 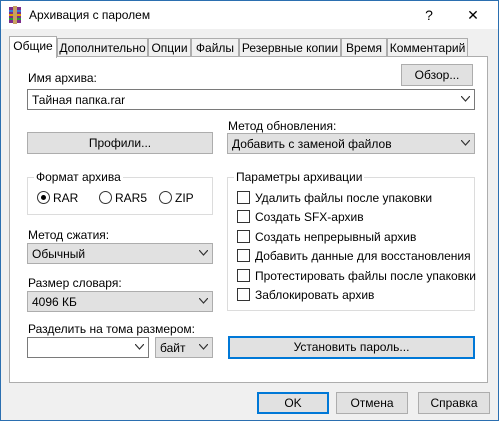 What do you see at coordinates (251, 99) in the screenshot?
I see `archive-name-combo: Тайная папка.rar` at bounding box center [251, 99].